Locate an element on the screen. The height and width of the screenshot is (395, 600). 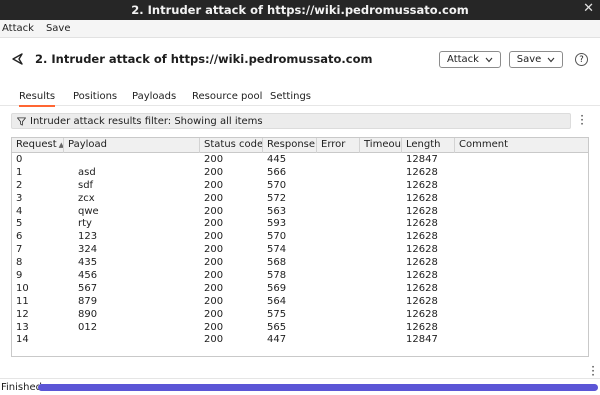
cell-request: 13 is located at coordinates (22, 327).